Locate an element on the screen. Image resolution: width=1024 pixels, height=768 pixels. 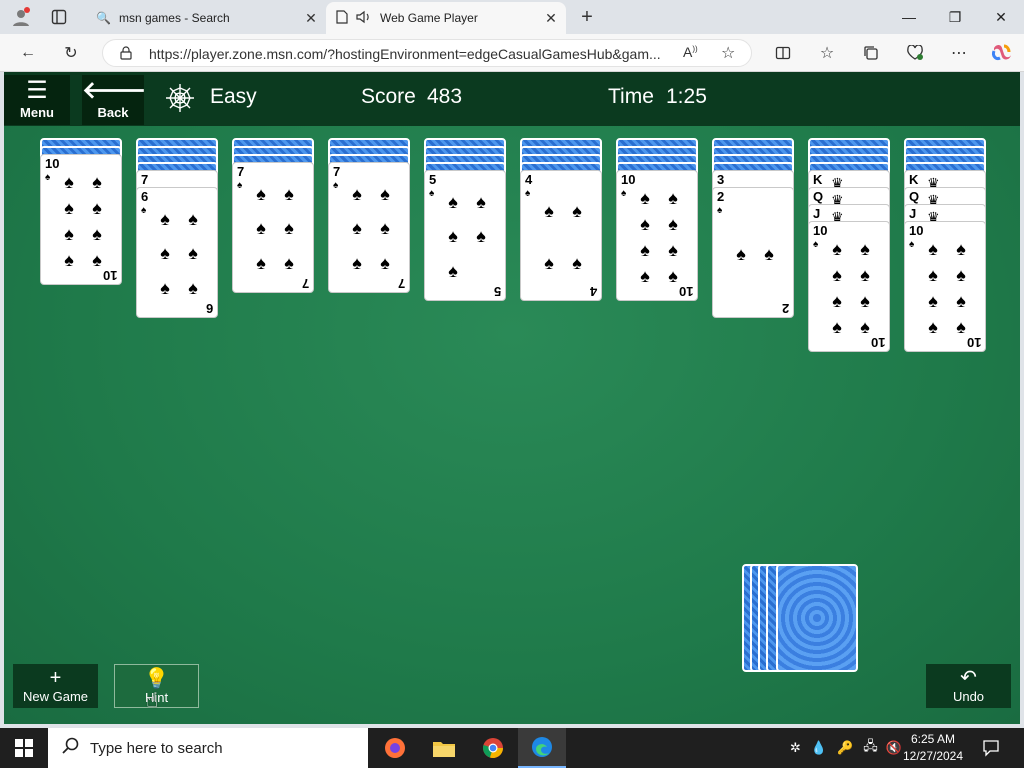
volume-muted-icon: 🔇 is located at coordinates (894, 748).